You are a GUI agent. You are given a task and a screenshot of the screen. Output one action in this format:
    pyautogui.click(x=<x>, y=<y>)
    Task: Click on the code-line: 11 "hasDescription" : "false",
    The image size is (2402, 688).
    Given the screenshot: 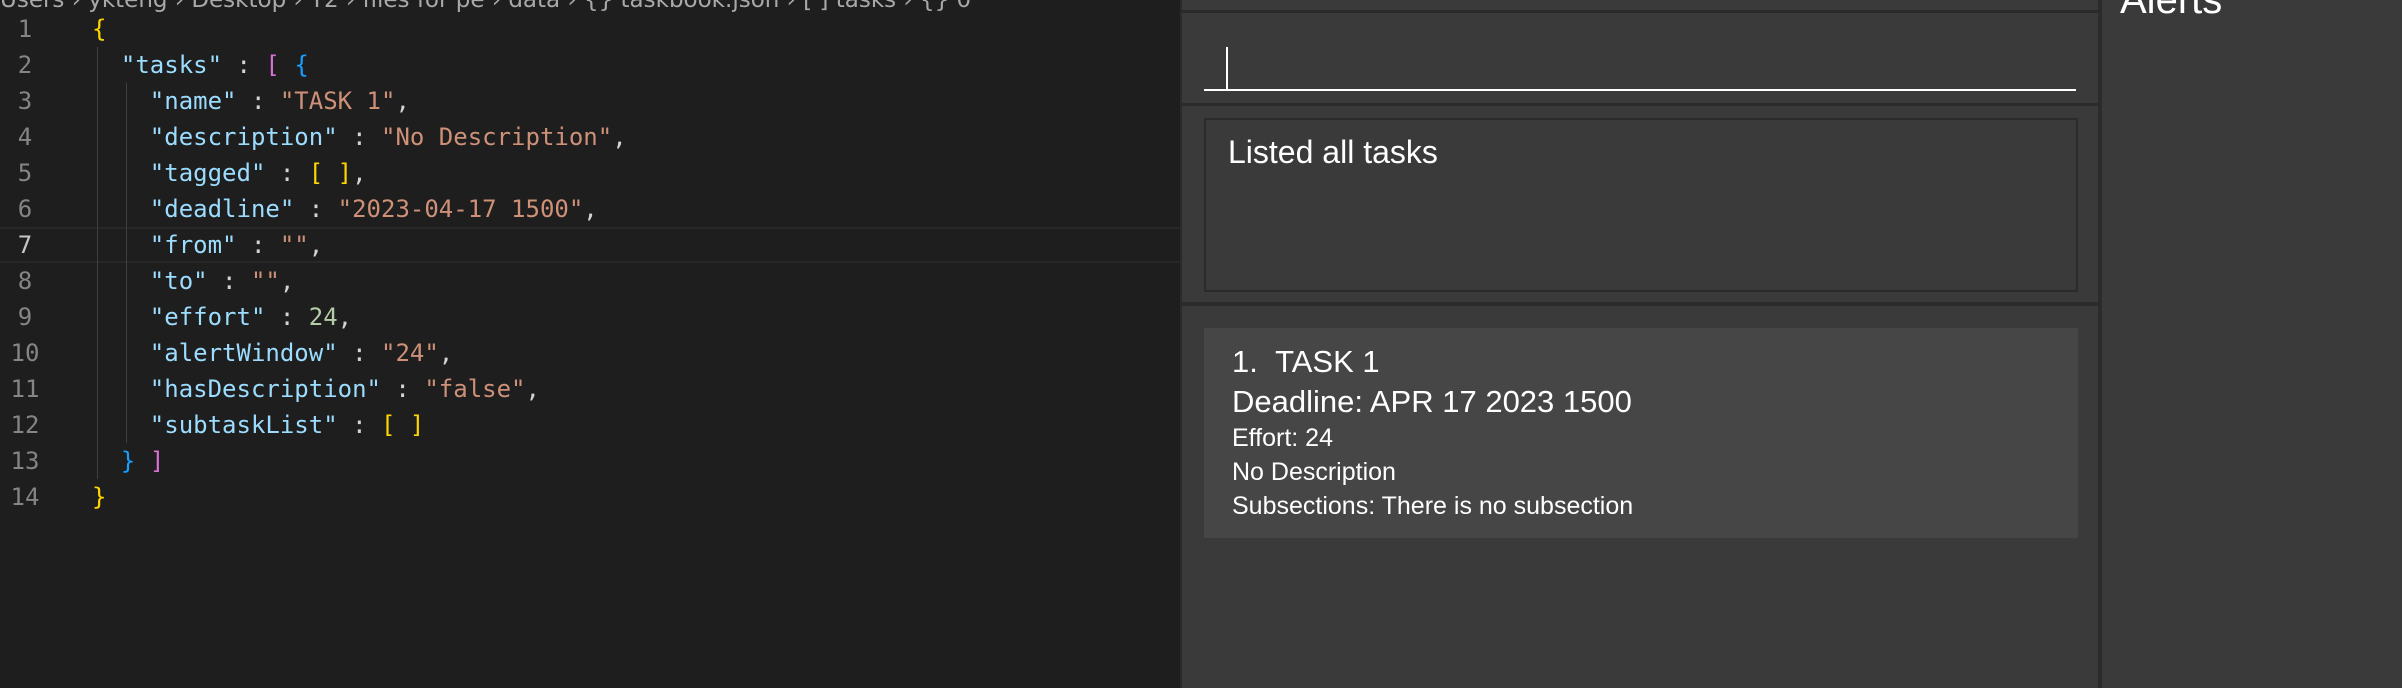 What is the action you would take?
    pyautogui.click(x=590, y=389)
    